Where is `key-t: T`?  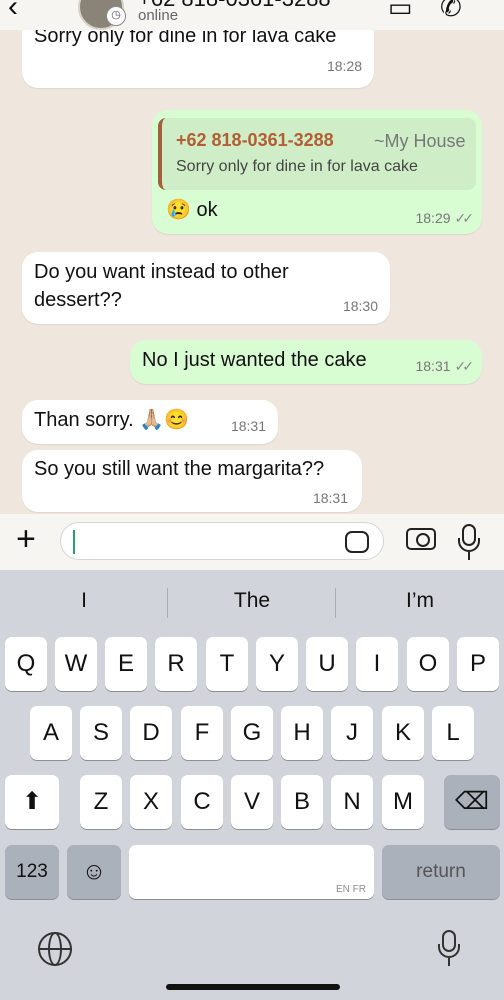 key-t: T is located at coordinates (227, 664).